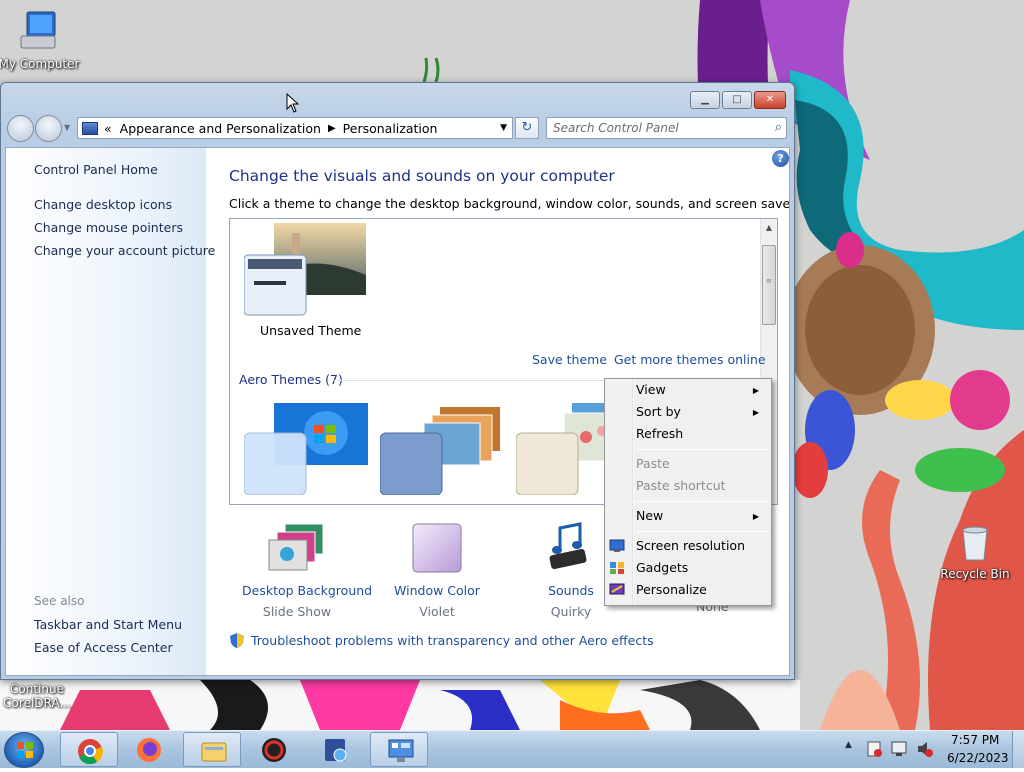 The image size is (1024, 772). What do you see at coordinates (442, 446) in the screenshot?
I see `aero-theme-architecture` at bounding box center [442, 446].